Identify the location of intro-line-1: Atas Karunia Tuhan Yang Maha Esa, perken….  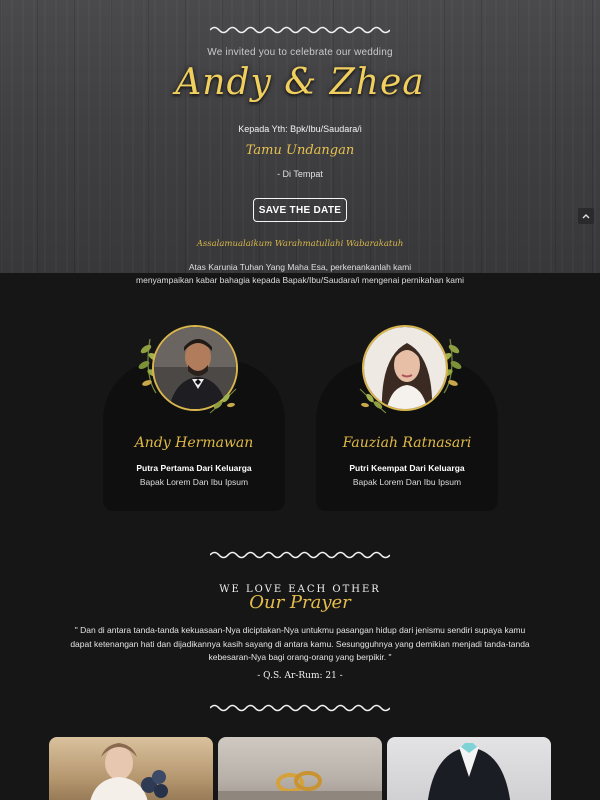
(300, 267).